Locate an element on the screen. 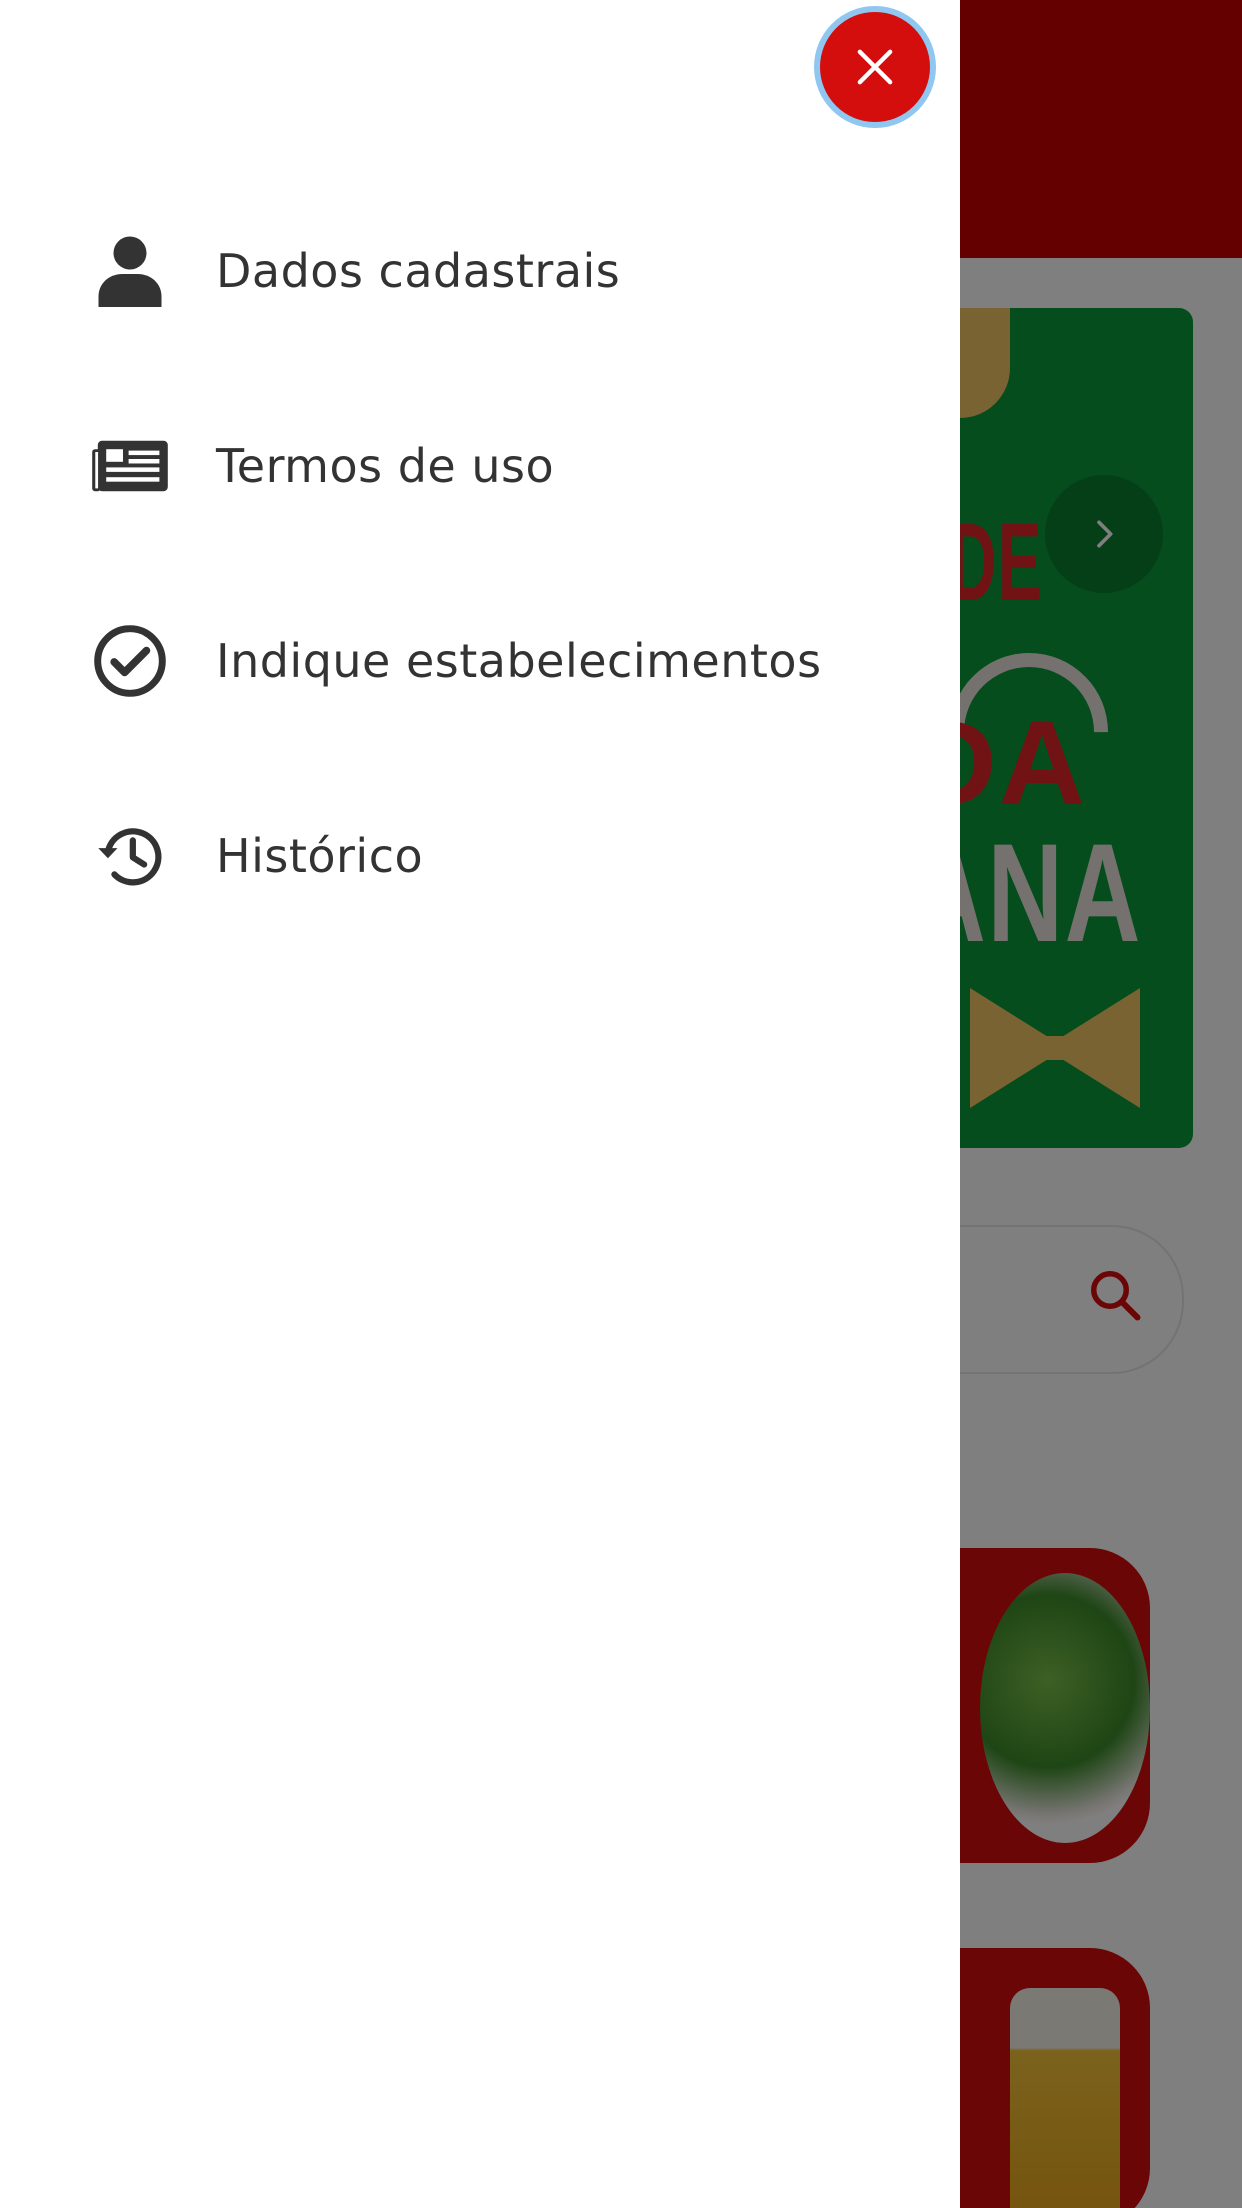 The image size is (1242, 2208). menu-item-label: Histórico is located at coordinates (320, 856).